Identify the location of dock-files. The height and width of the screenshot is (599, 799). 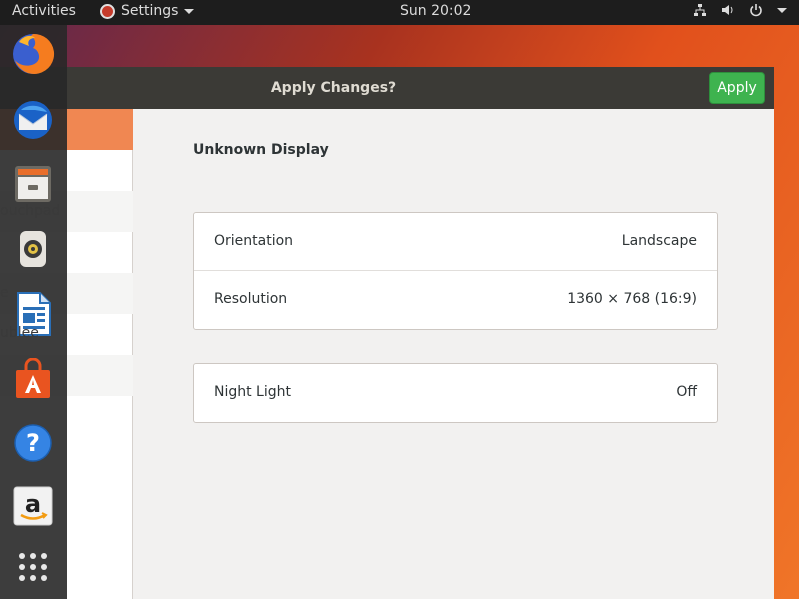
(33, 184).